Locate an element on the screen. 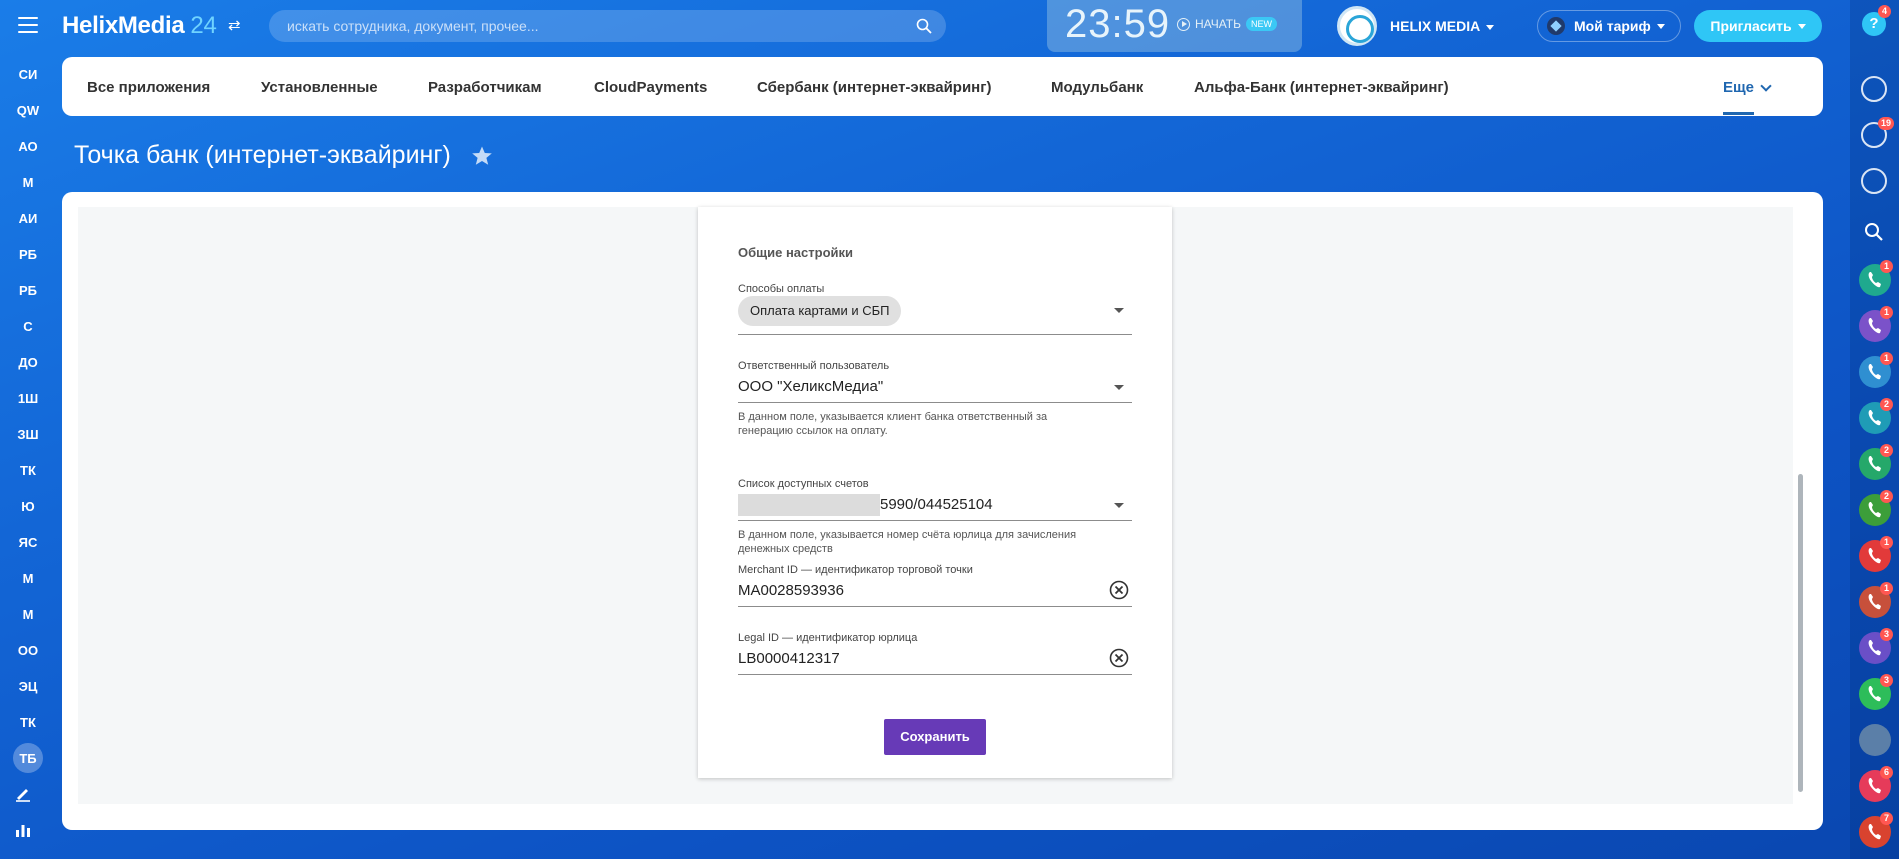 Image resolution: width=1899 pixels, height=859 pixels. logo: HelixMedia 24 is located at coordinates (139, 26).